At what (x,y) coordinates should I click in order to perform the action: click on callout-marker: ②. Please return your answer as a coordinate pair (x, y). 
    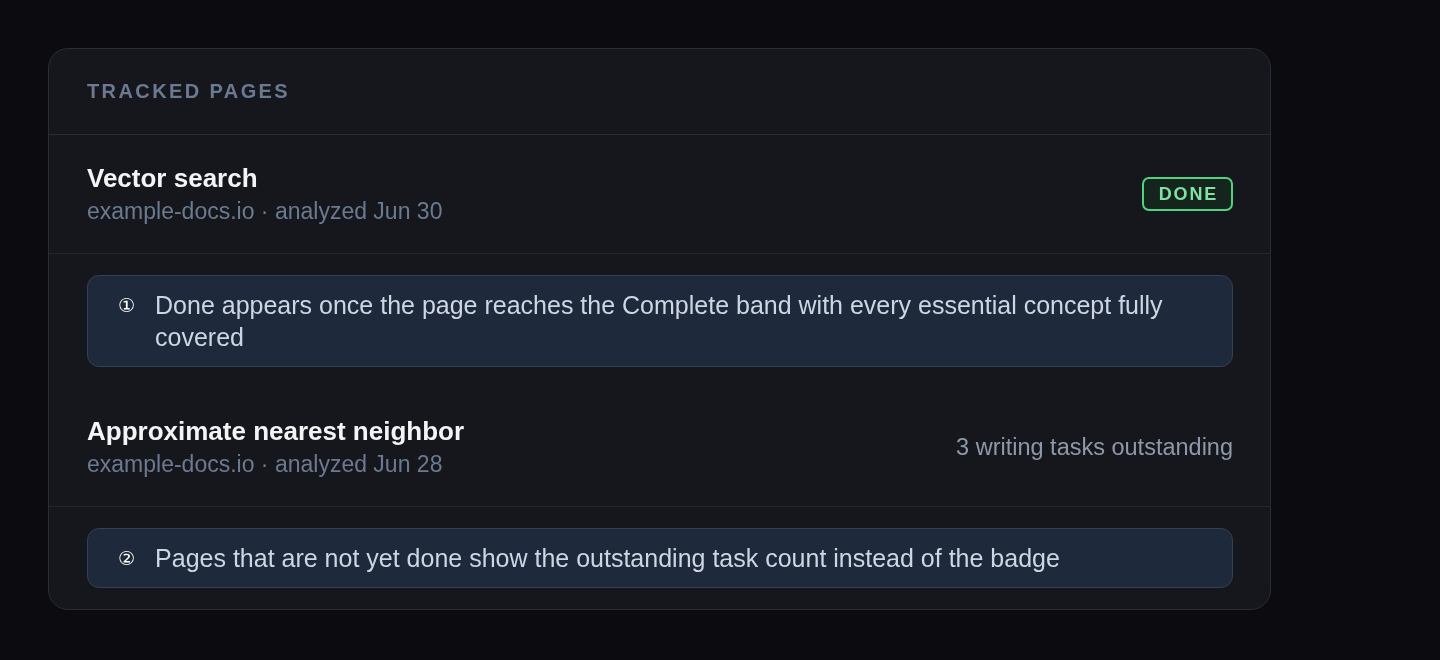
    Looking at the image, I should click on (127, 558).